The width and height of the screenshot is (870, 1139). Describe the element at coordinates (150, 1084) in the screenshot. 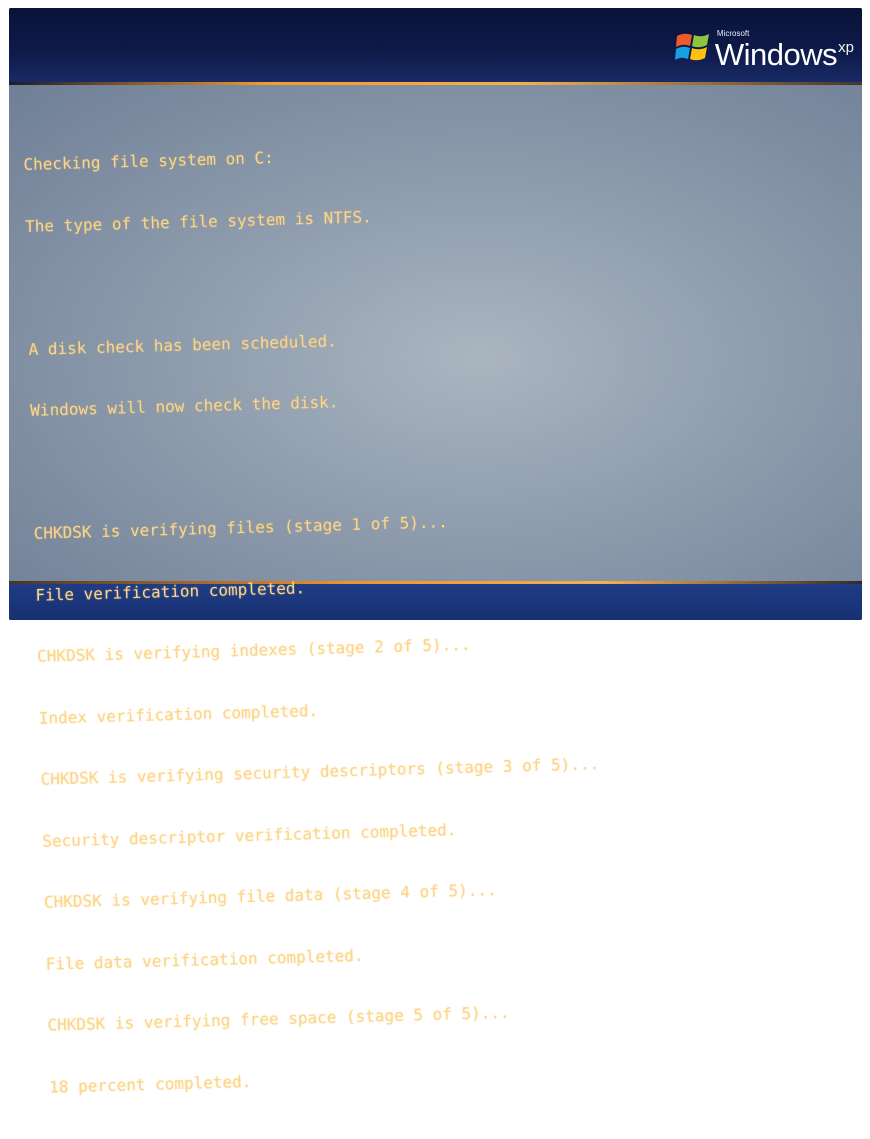

I see `progress-line: 18 percent completed.` at that location.